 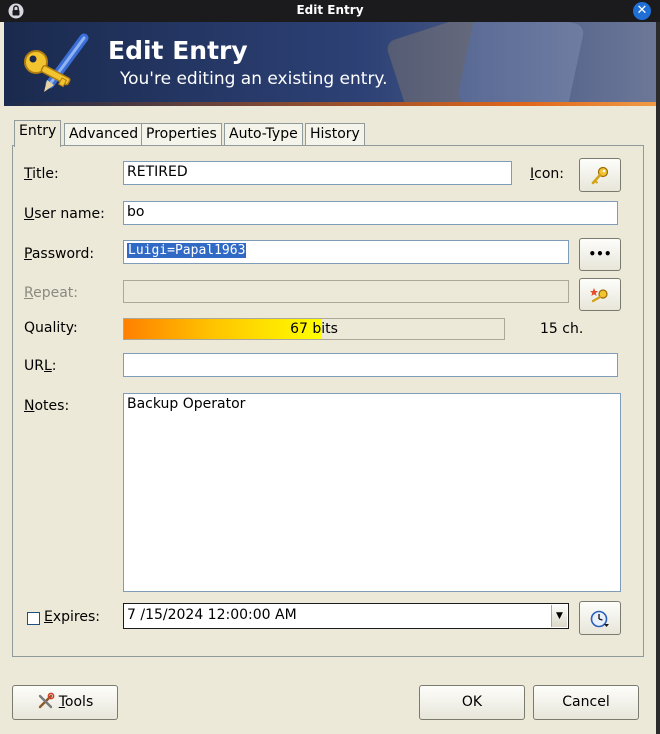 What do you see at coordinates (212, 615) in the screenshot?
I see `expires-value: 7 /15/2024 12:00:00 AM` at bounding box center [212, 615].